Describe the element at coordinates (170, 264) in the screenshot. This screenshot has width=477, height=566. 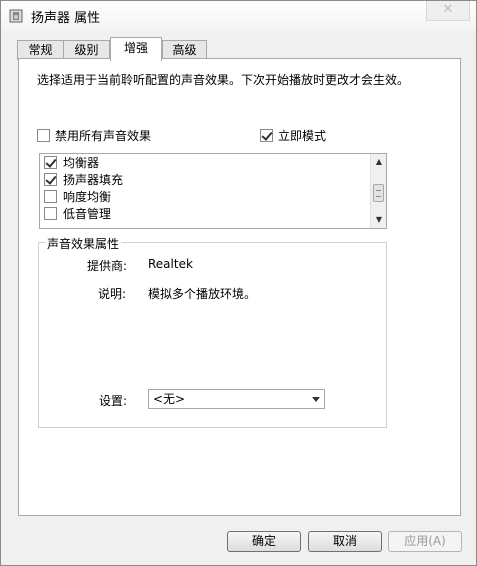
I see `provider-value: Realtek` at that location.